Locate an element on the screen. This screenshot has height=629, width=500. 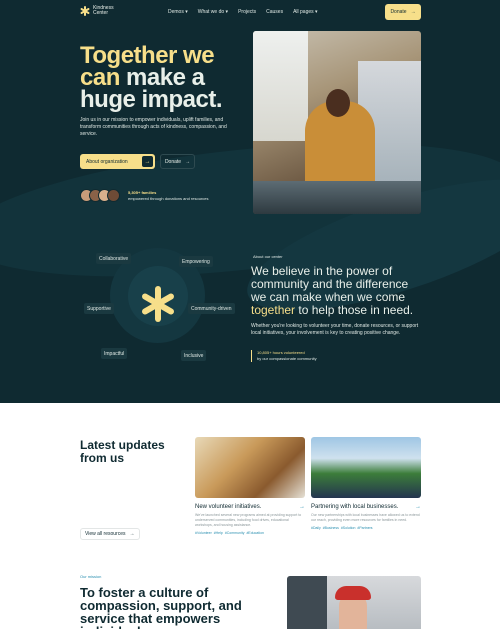
value-pill-empowering: Empowering is located at coordinates (196, 261).